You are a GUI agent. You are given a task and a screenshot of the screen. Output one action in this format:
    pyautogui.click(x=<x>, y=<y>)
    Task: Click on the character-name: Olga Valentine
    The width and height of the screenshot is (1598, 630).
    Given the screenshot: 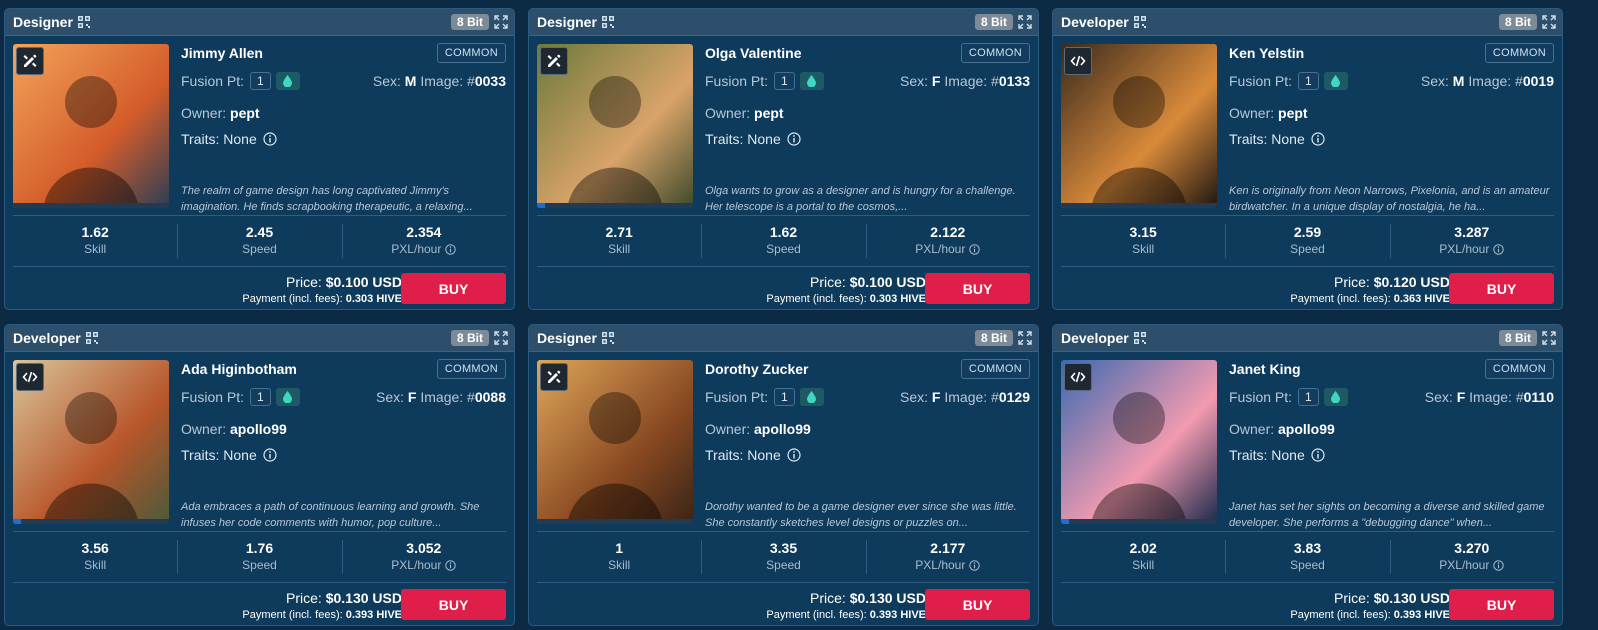 What is the action you would take?
    pyautogui.click(x=753, y=53)
    